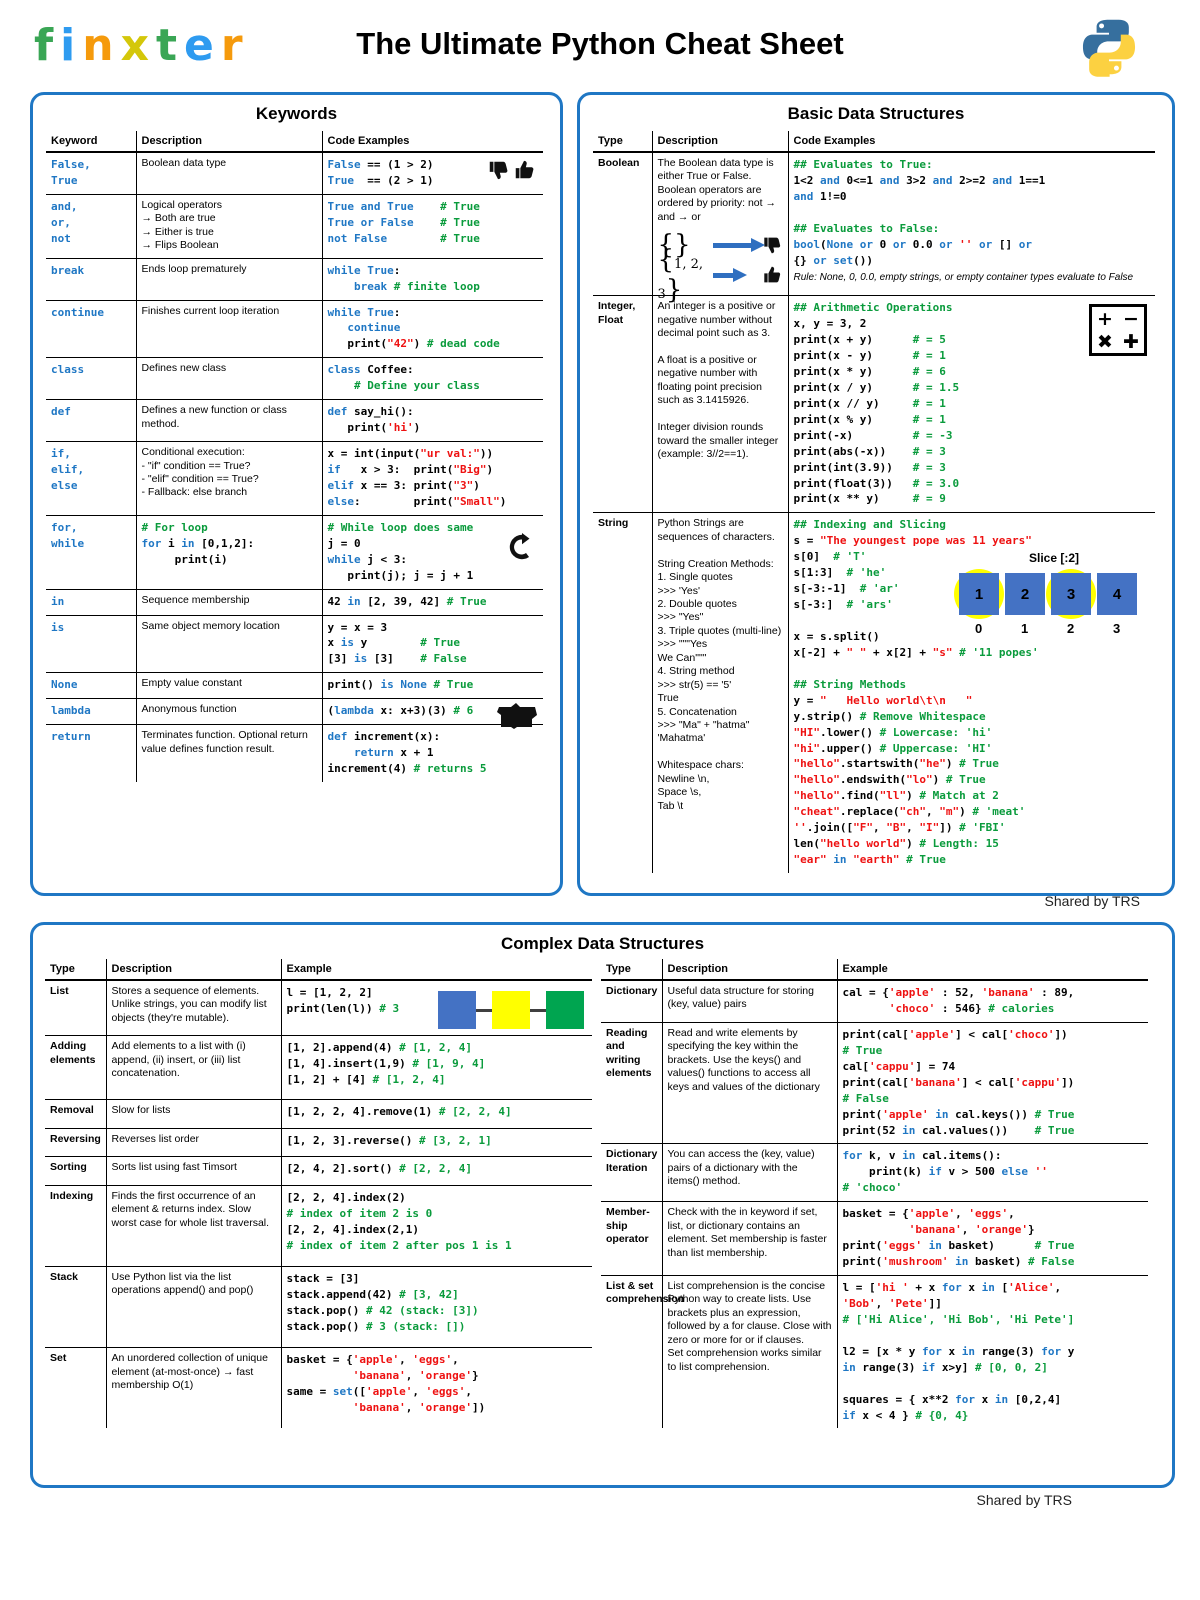  I want to click on cell-description: Finishes current loop iteration, so click(210, 310).